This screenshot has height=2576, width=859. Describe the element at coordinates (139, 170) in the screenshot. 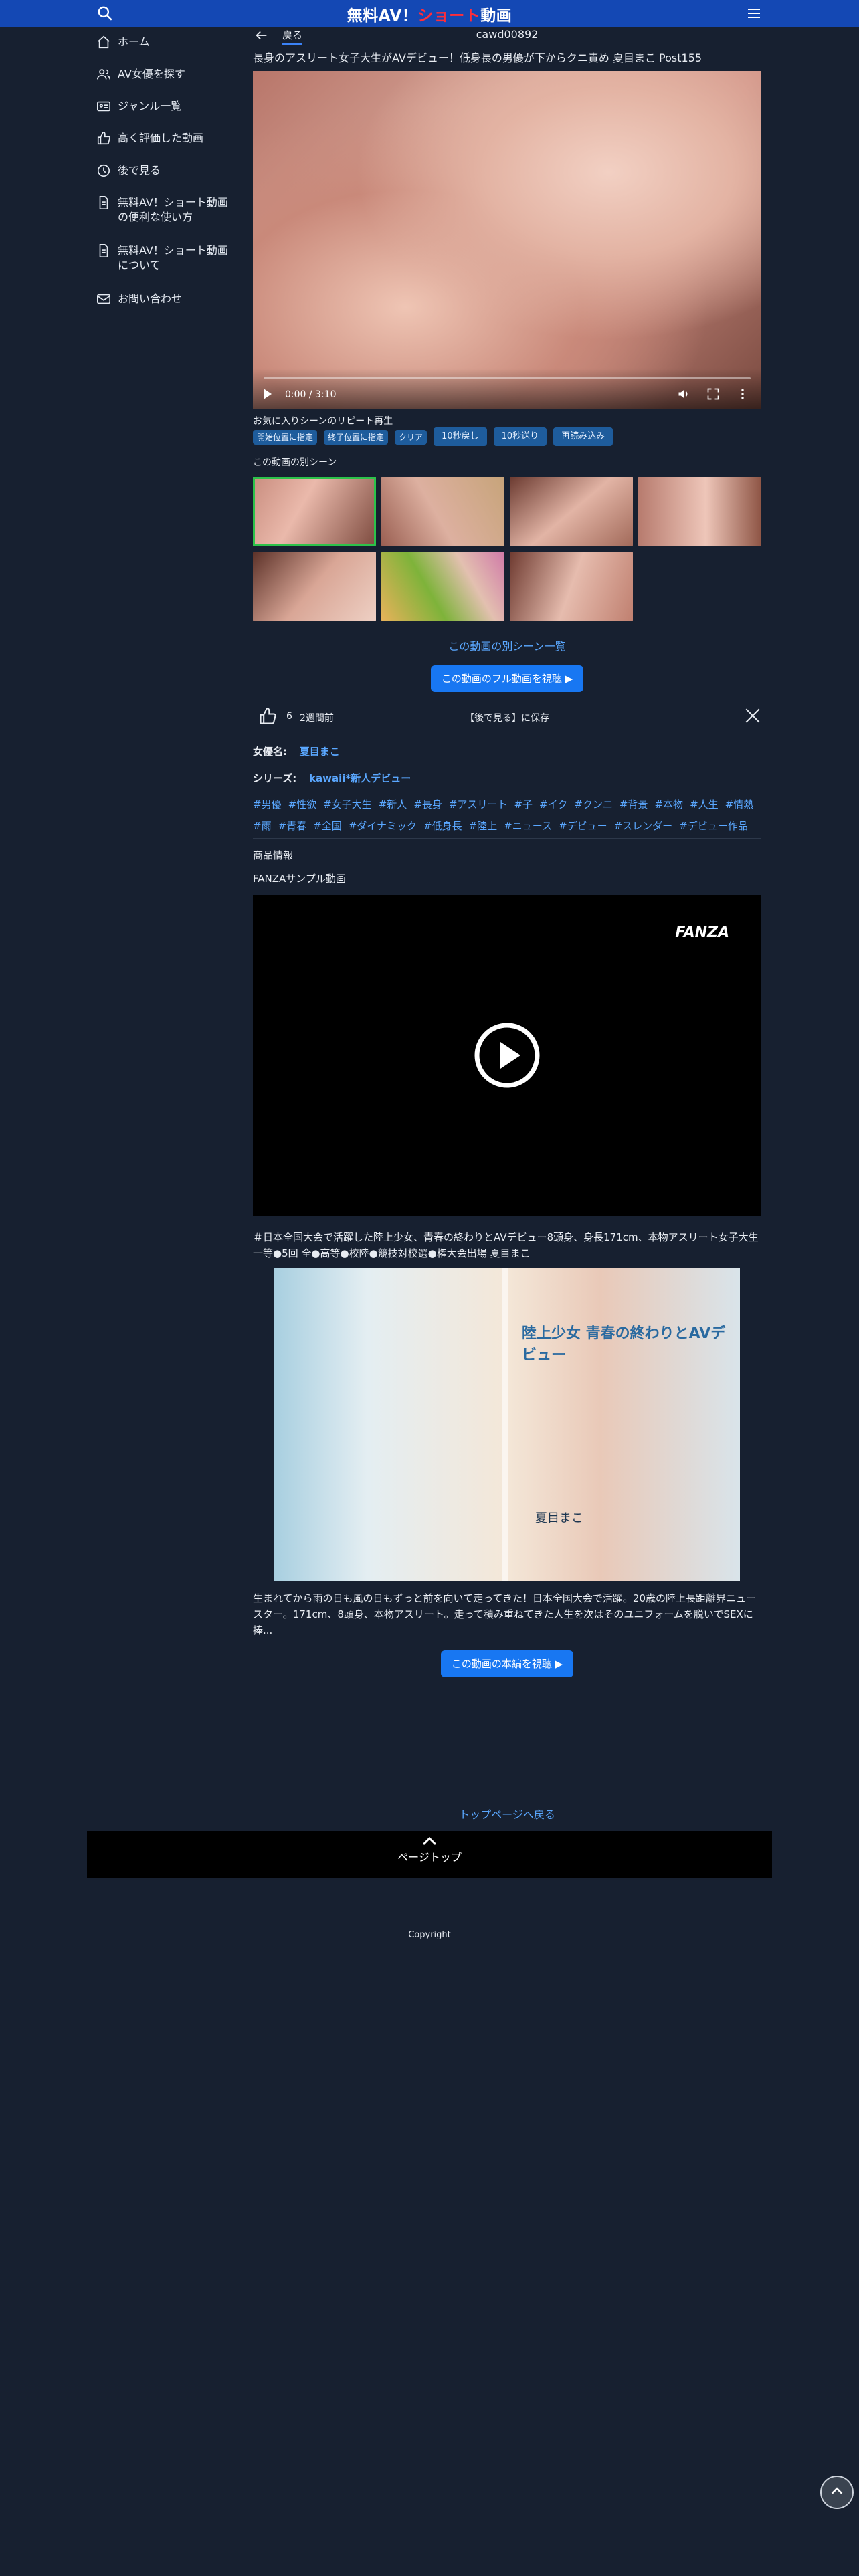

I see `sidebar-item-label: 後で見る` at that location.